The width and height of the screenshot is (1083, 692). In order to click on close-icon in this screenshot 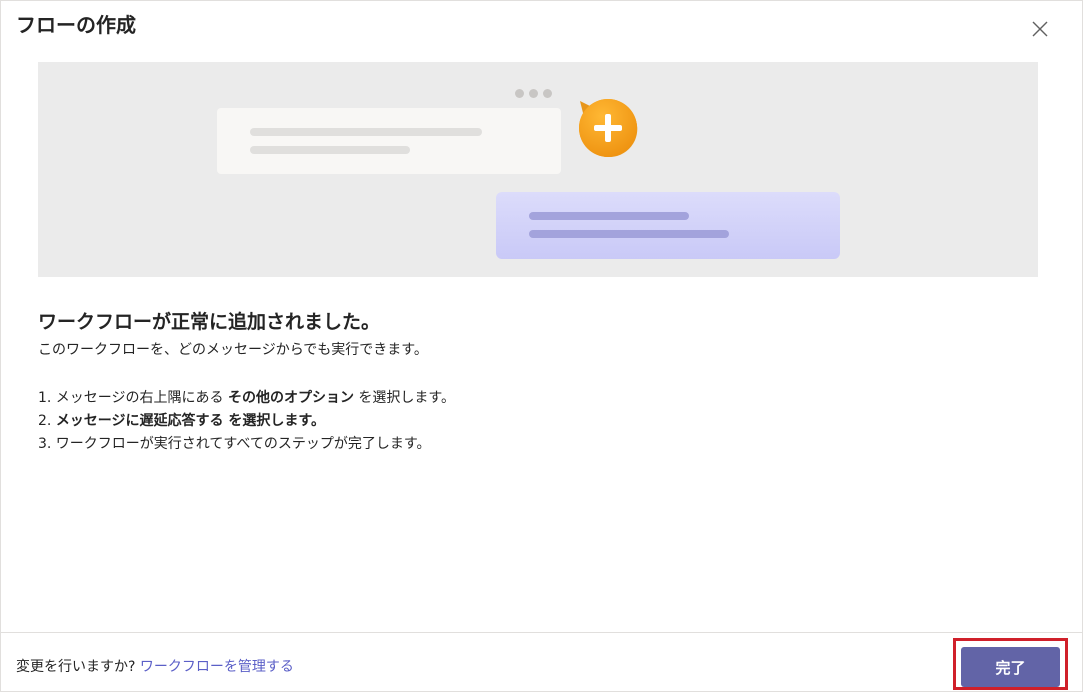, I will do `click(1040, 29)`.